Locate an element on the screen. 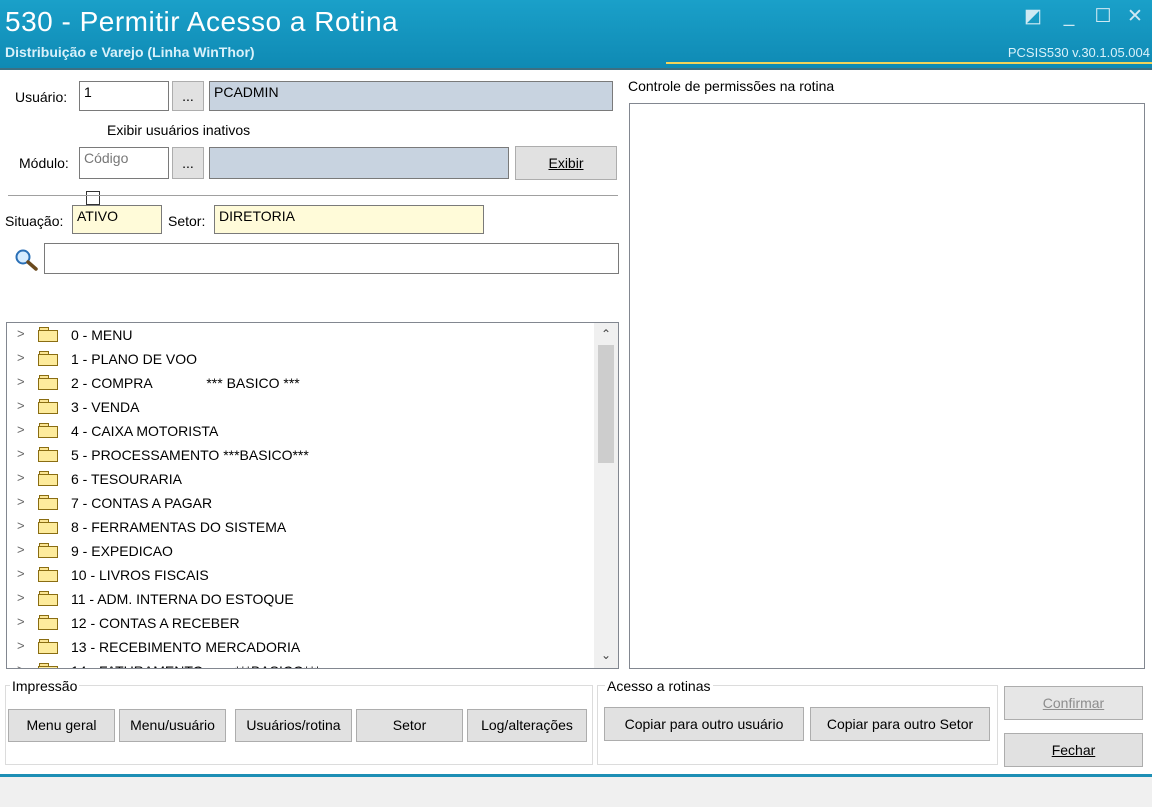 Image resolution: width=1152 pixels, height=807 pixels. tree-item: >1 - PLANO DE VOO is located at coordinates (300, 359).